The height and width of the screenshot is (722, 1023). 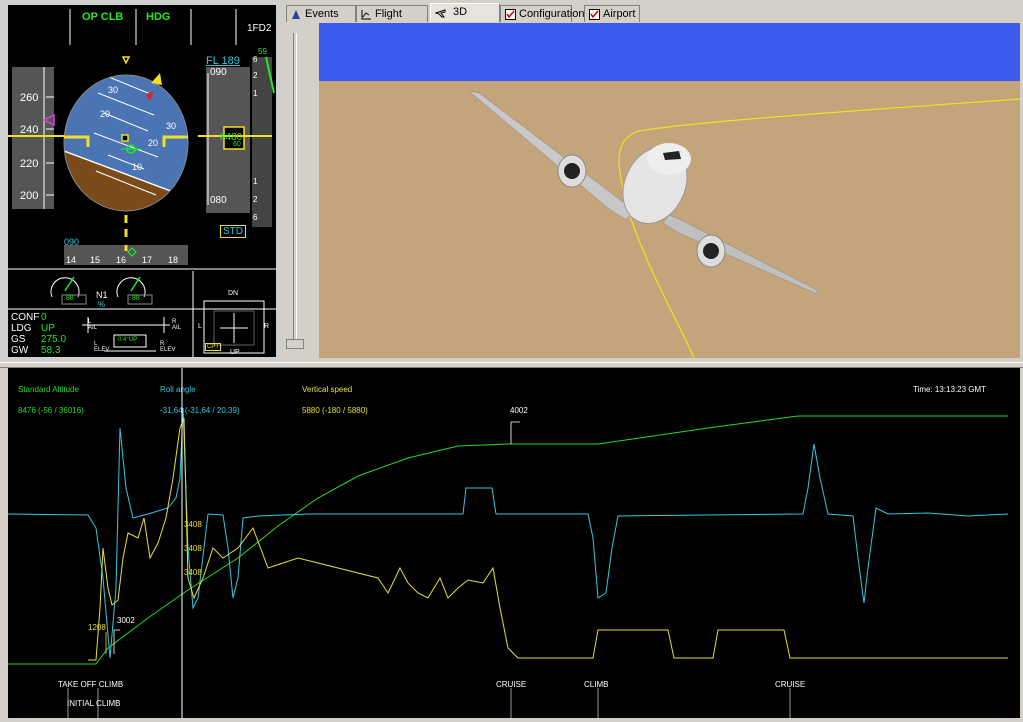 I want to click on altitude-target: FL 189, so click(x=223, y=61).